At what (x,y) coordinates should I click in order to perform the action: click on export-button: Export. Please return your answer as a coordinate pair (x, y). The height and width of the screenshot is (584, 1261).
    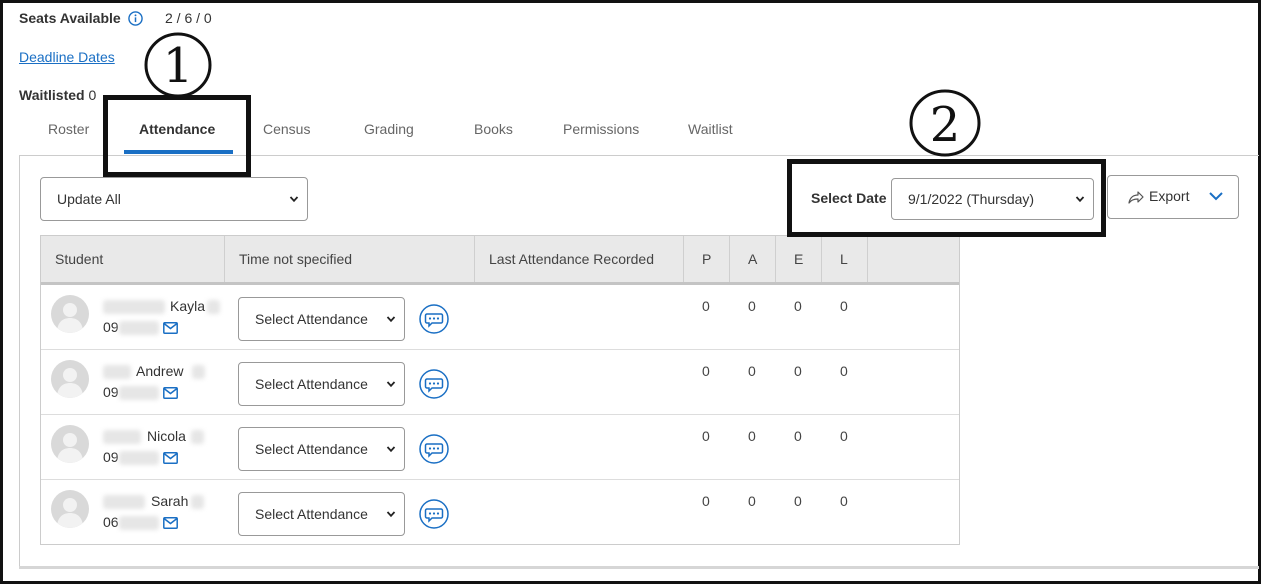
    Looking at the image, I should click on (1173, 197).